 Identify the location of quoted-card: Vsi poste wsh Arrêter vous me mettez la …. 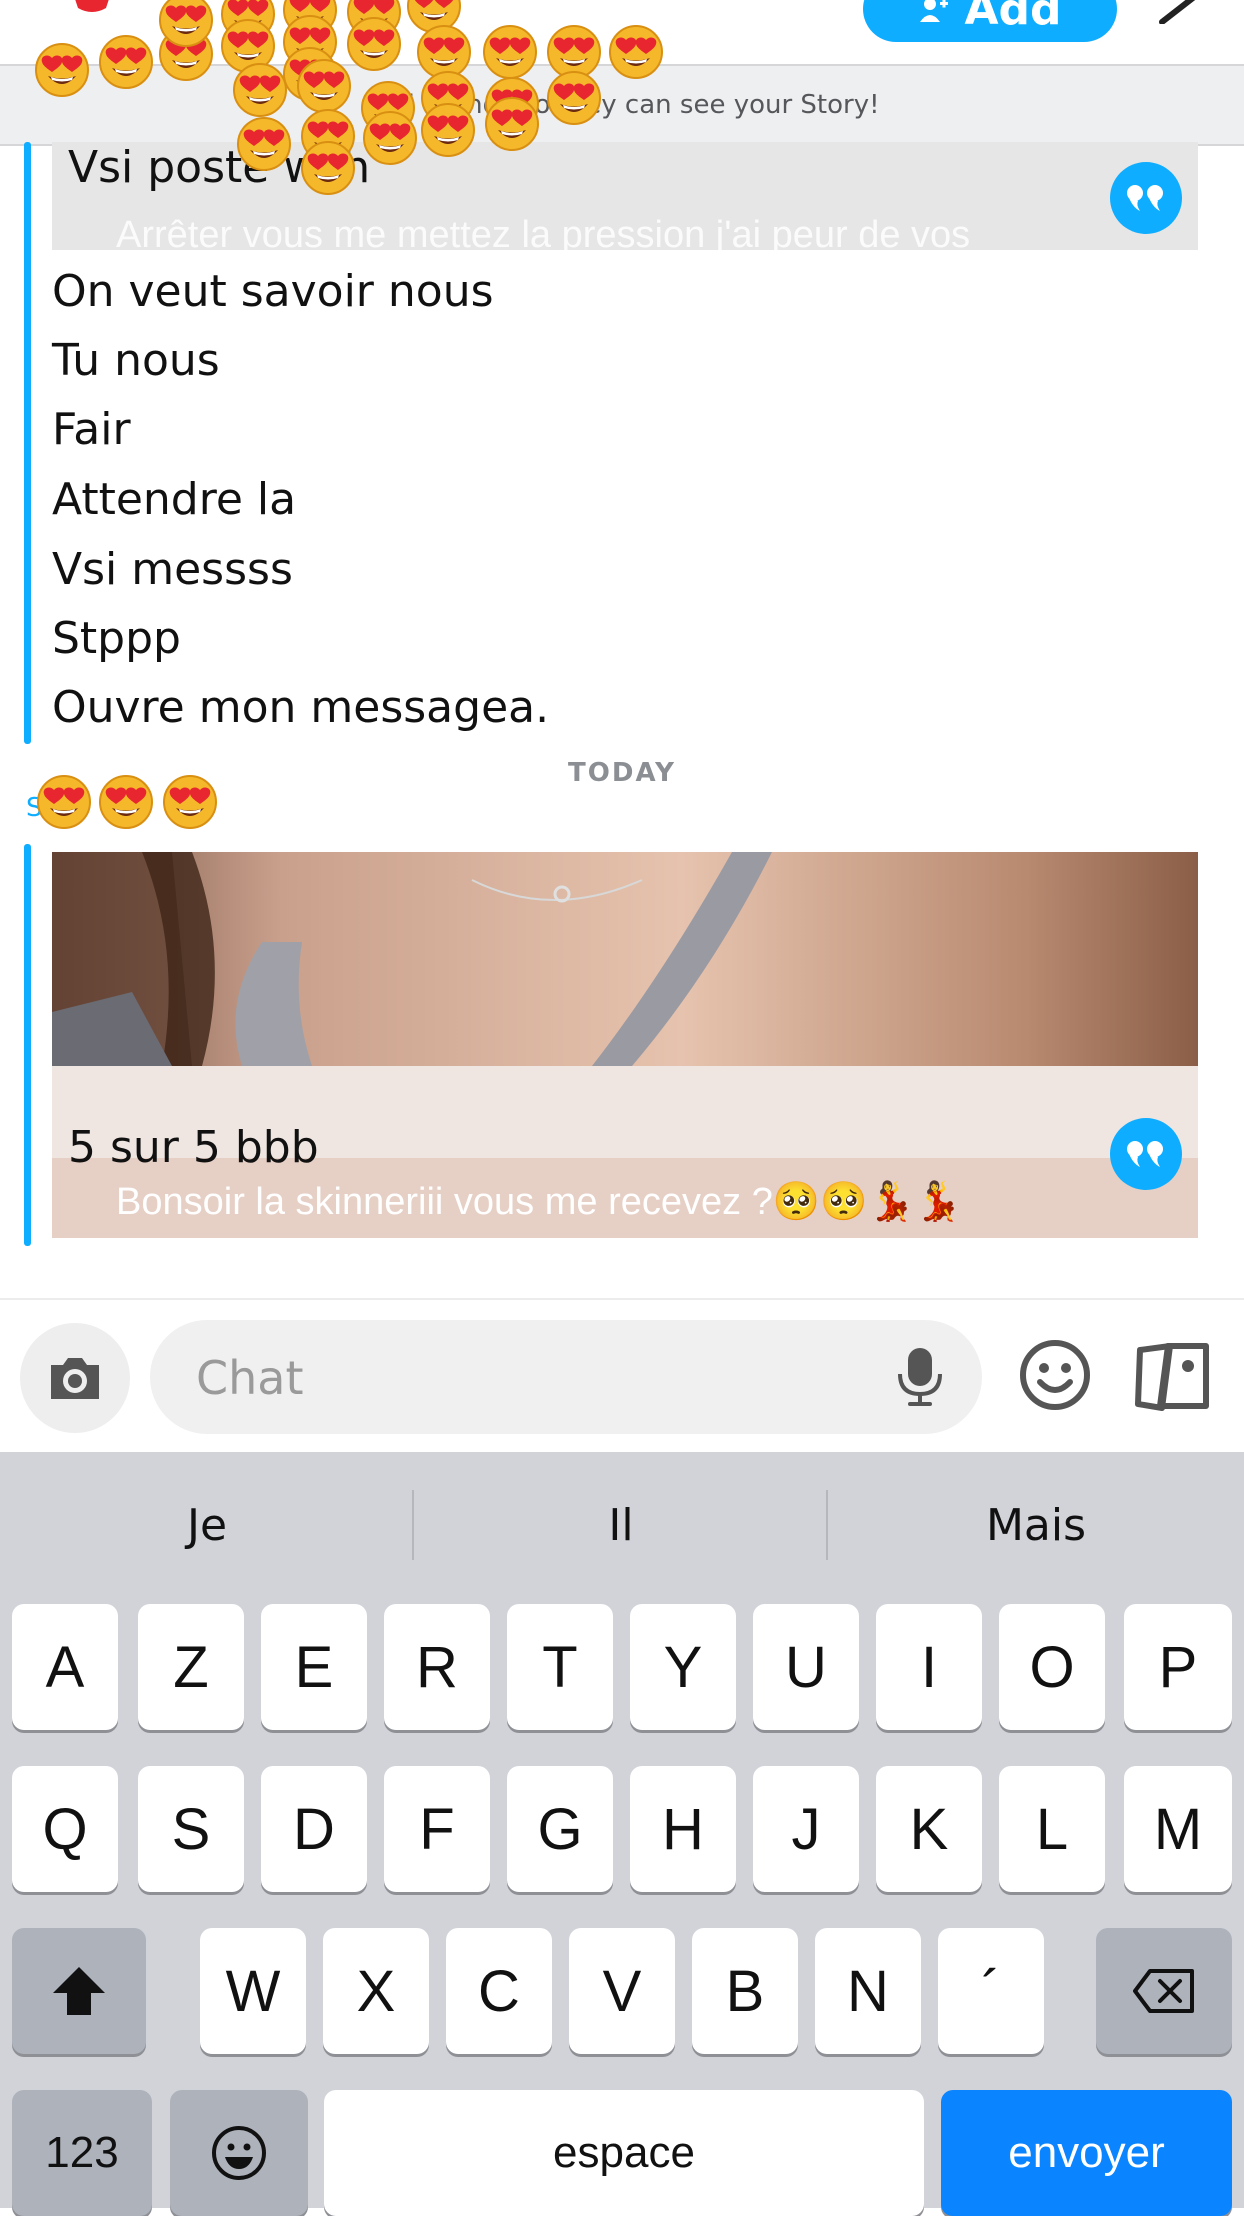
(625, 196).